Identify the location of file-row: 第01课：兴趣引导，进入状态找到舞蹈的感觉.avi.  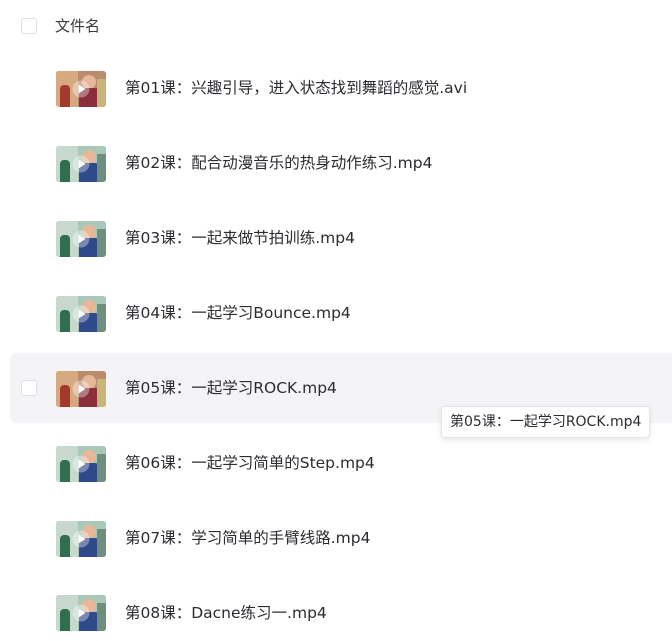
(341, 88).